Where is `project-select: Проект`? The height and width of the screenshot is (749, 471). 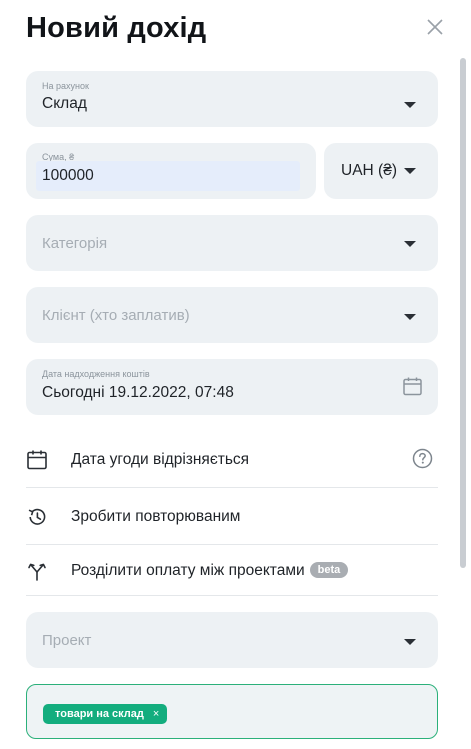
project-select: Проект is located at coordinates (232, 640).